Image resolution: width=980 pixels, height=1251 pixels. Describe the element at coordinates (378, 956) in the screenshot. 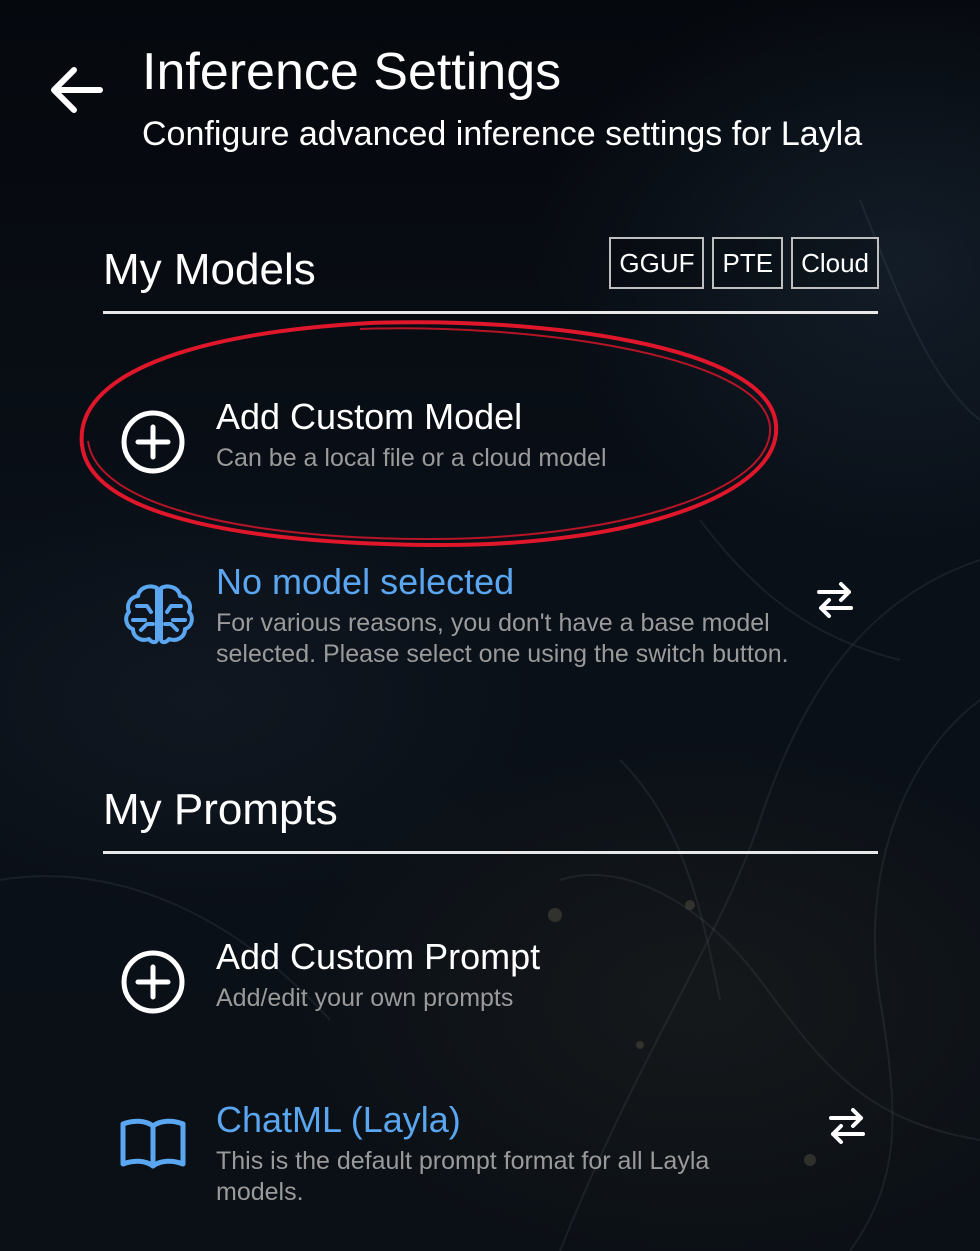

I see `add-custom-prompt-title: Add Custom Prompt` at that location.